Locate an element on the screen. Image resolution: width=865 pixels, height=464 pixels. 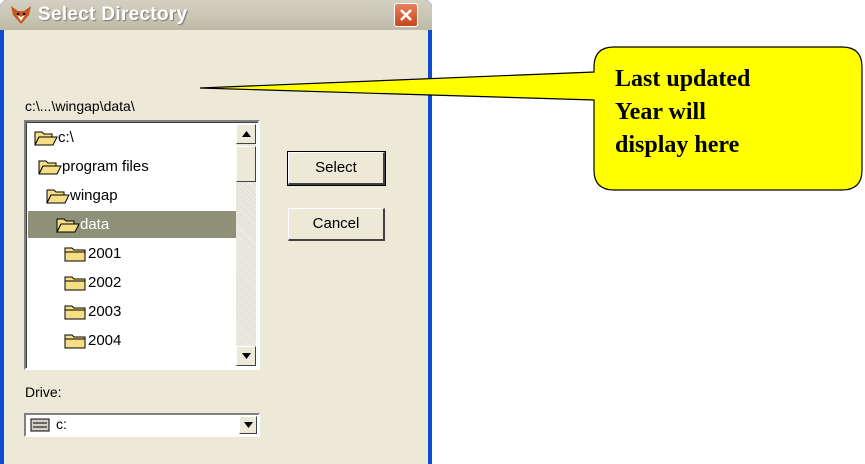
arrow-up-icon is located at coordinates (246, 134).